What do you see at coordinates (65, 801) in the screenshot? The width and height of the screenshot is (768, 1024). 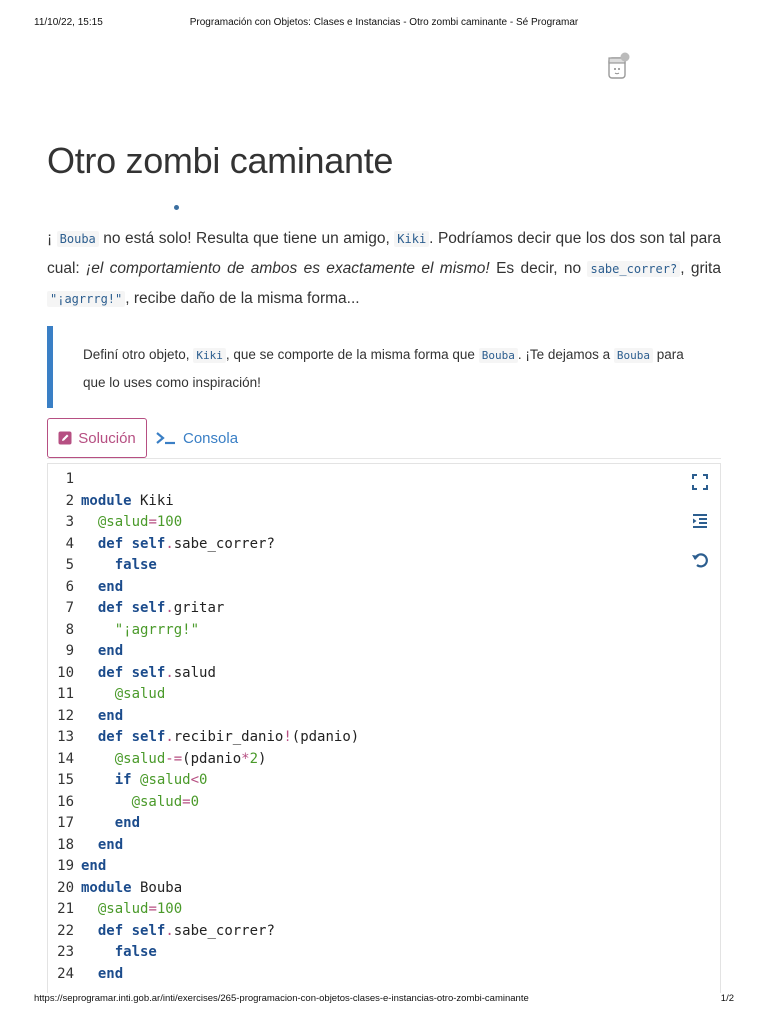 I see `line-number: 16` at bounding box center [65, 801].